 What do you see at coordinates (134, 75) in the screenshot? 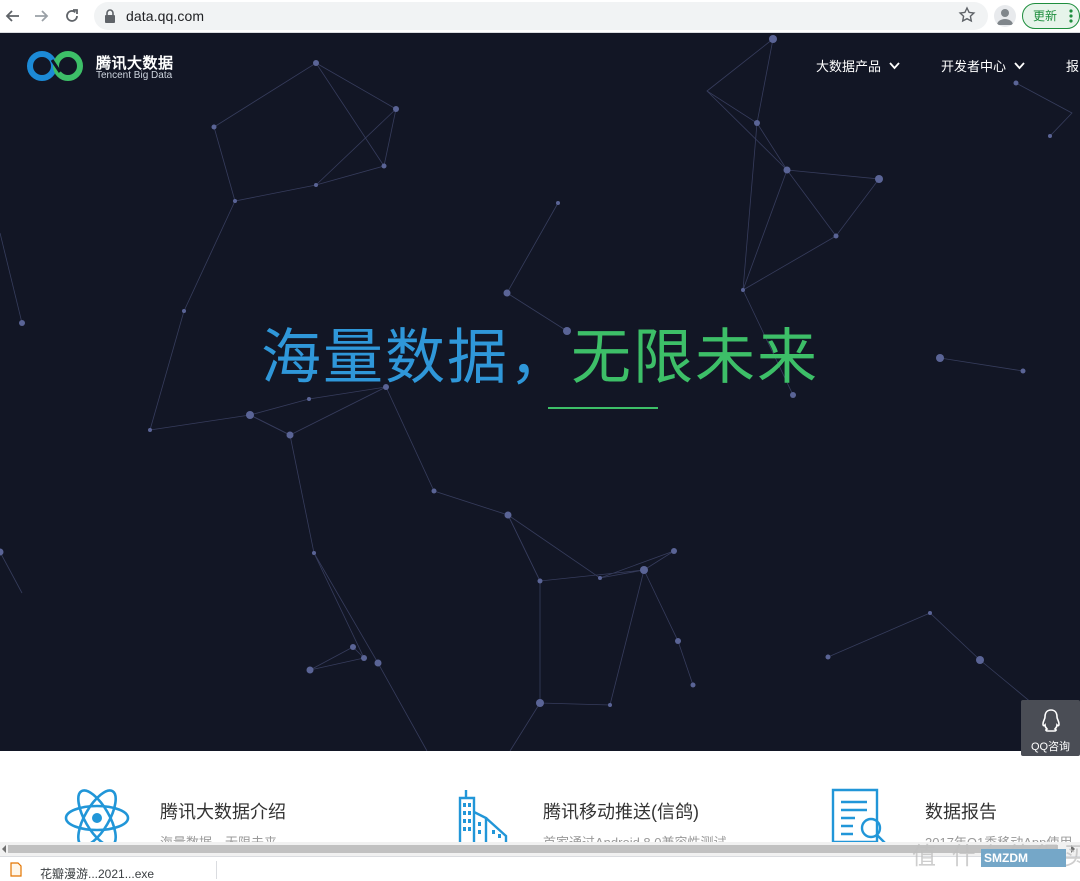
I see `logo-subtitle: Tencent Big Data` at bounding box center [134, 75].